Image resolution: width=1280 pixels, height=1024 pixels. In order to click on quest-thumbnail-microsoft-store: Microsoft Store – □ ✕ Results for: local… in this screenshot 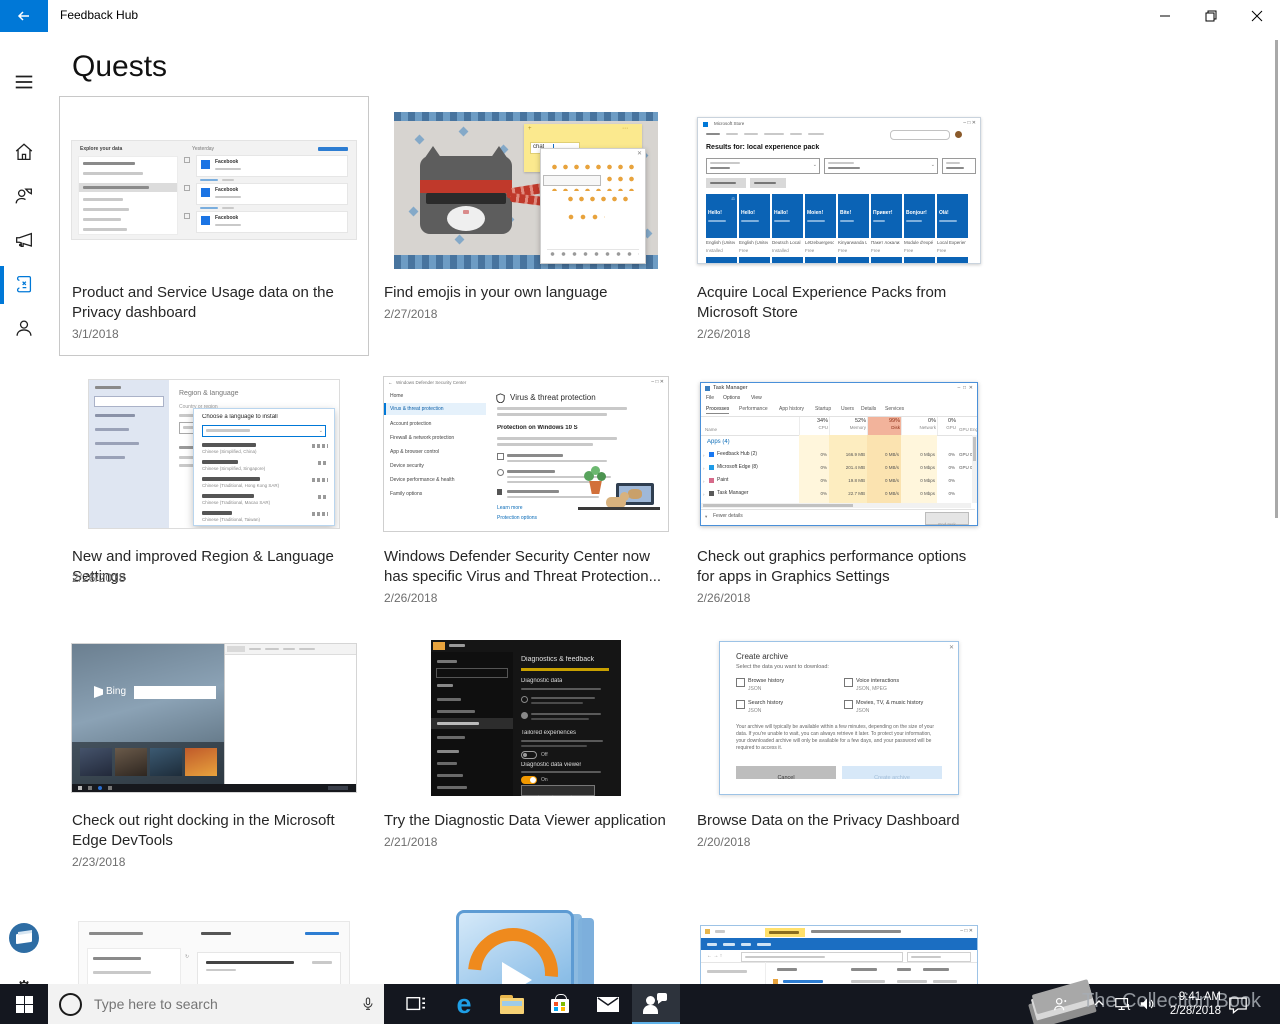, I will do `click(839, 190)`.